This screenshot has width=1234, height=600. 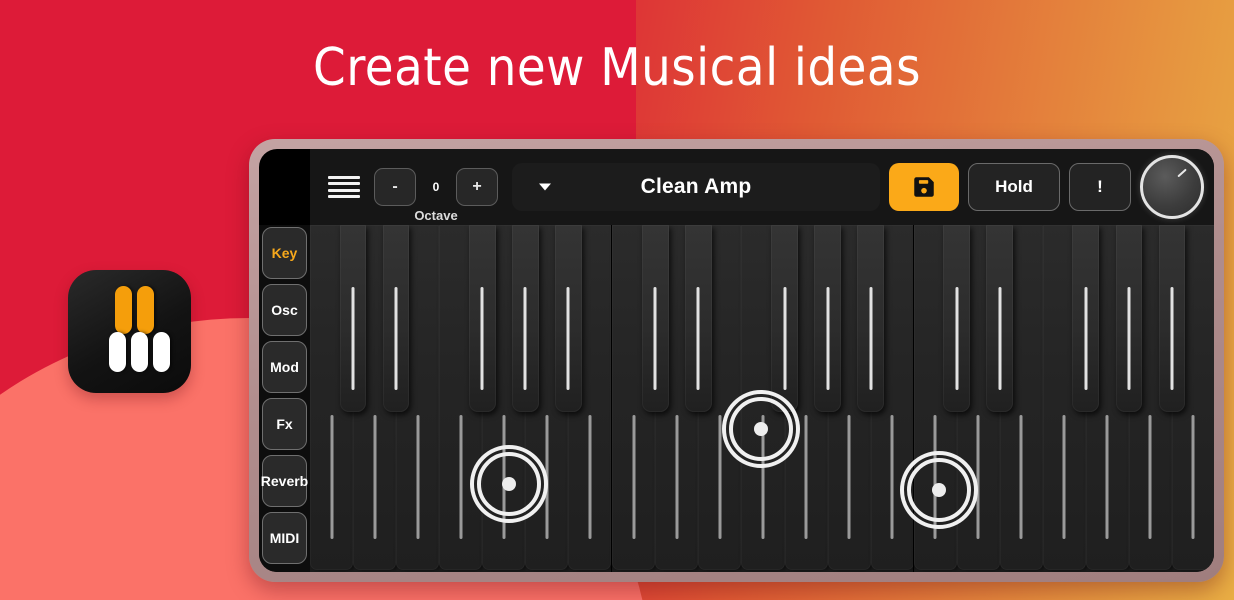 What do you see at coordinates (436, 215) in the screenshot?
I see `octave-label: Octave` at bounding box center [436, 215].